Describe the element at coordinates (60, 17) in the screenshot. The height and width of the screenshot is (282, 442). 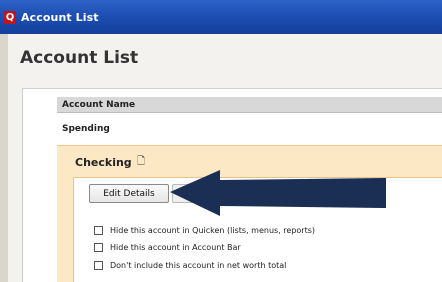
I see `window-title: Account List` at that location.